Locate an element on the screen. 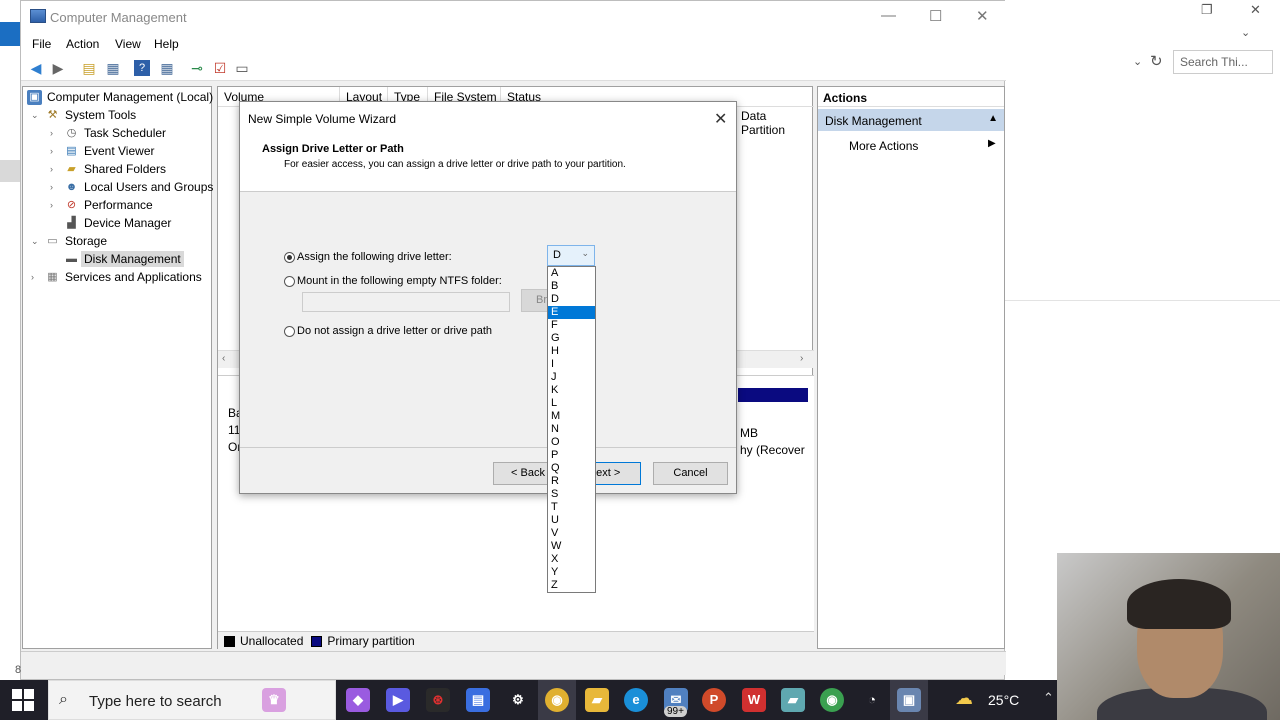 The width and height of the screenshot is (1280, 720). no-letter-radio is located at coordinates (289, 331).